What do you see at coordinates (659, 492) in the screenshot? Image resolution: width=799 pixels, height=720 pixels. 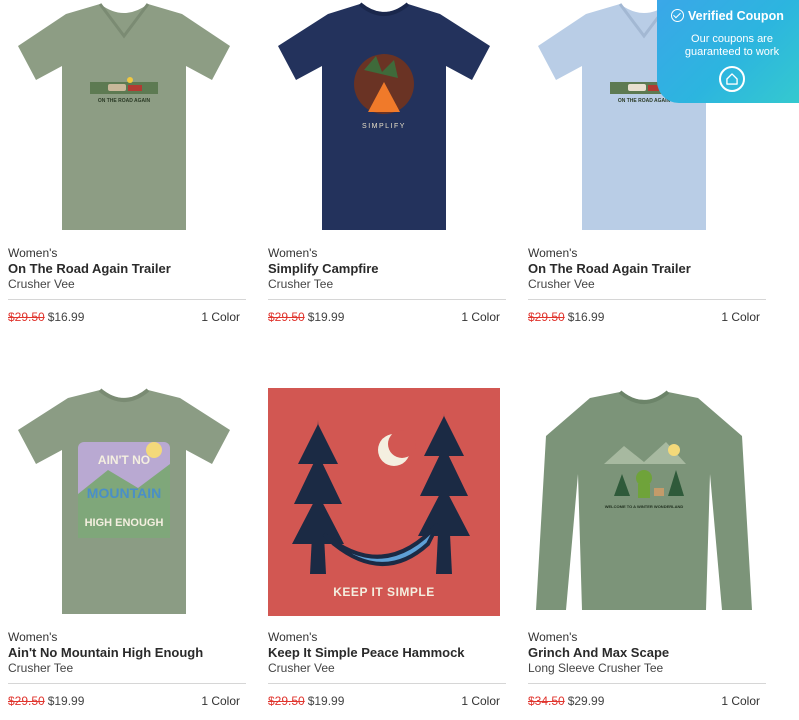 I see `max-graphic` at bounding box center [659, 492].